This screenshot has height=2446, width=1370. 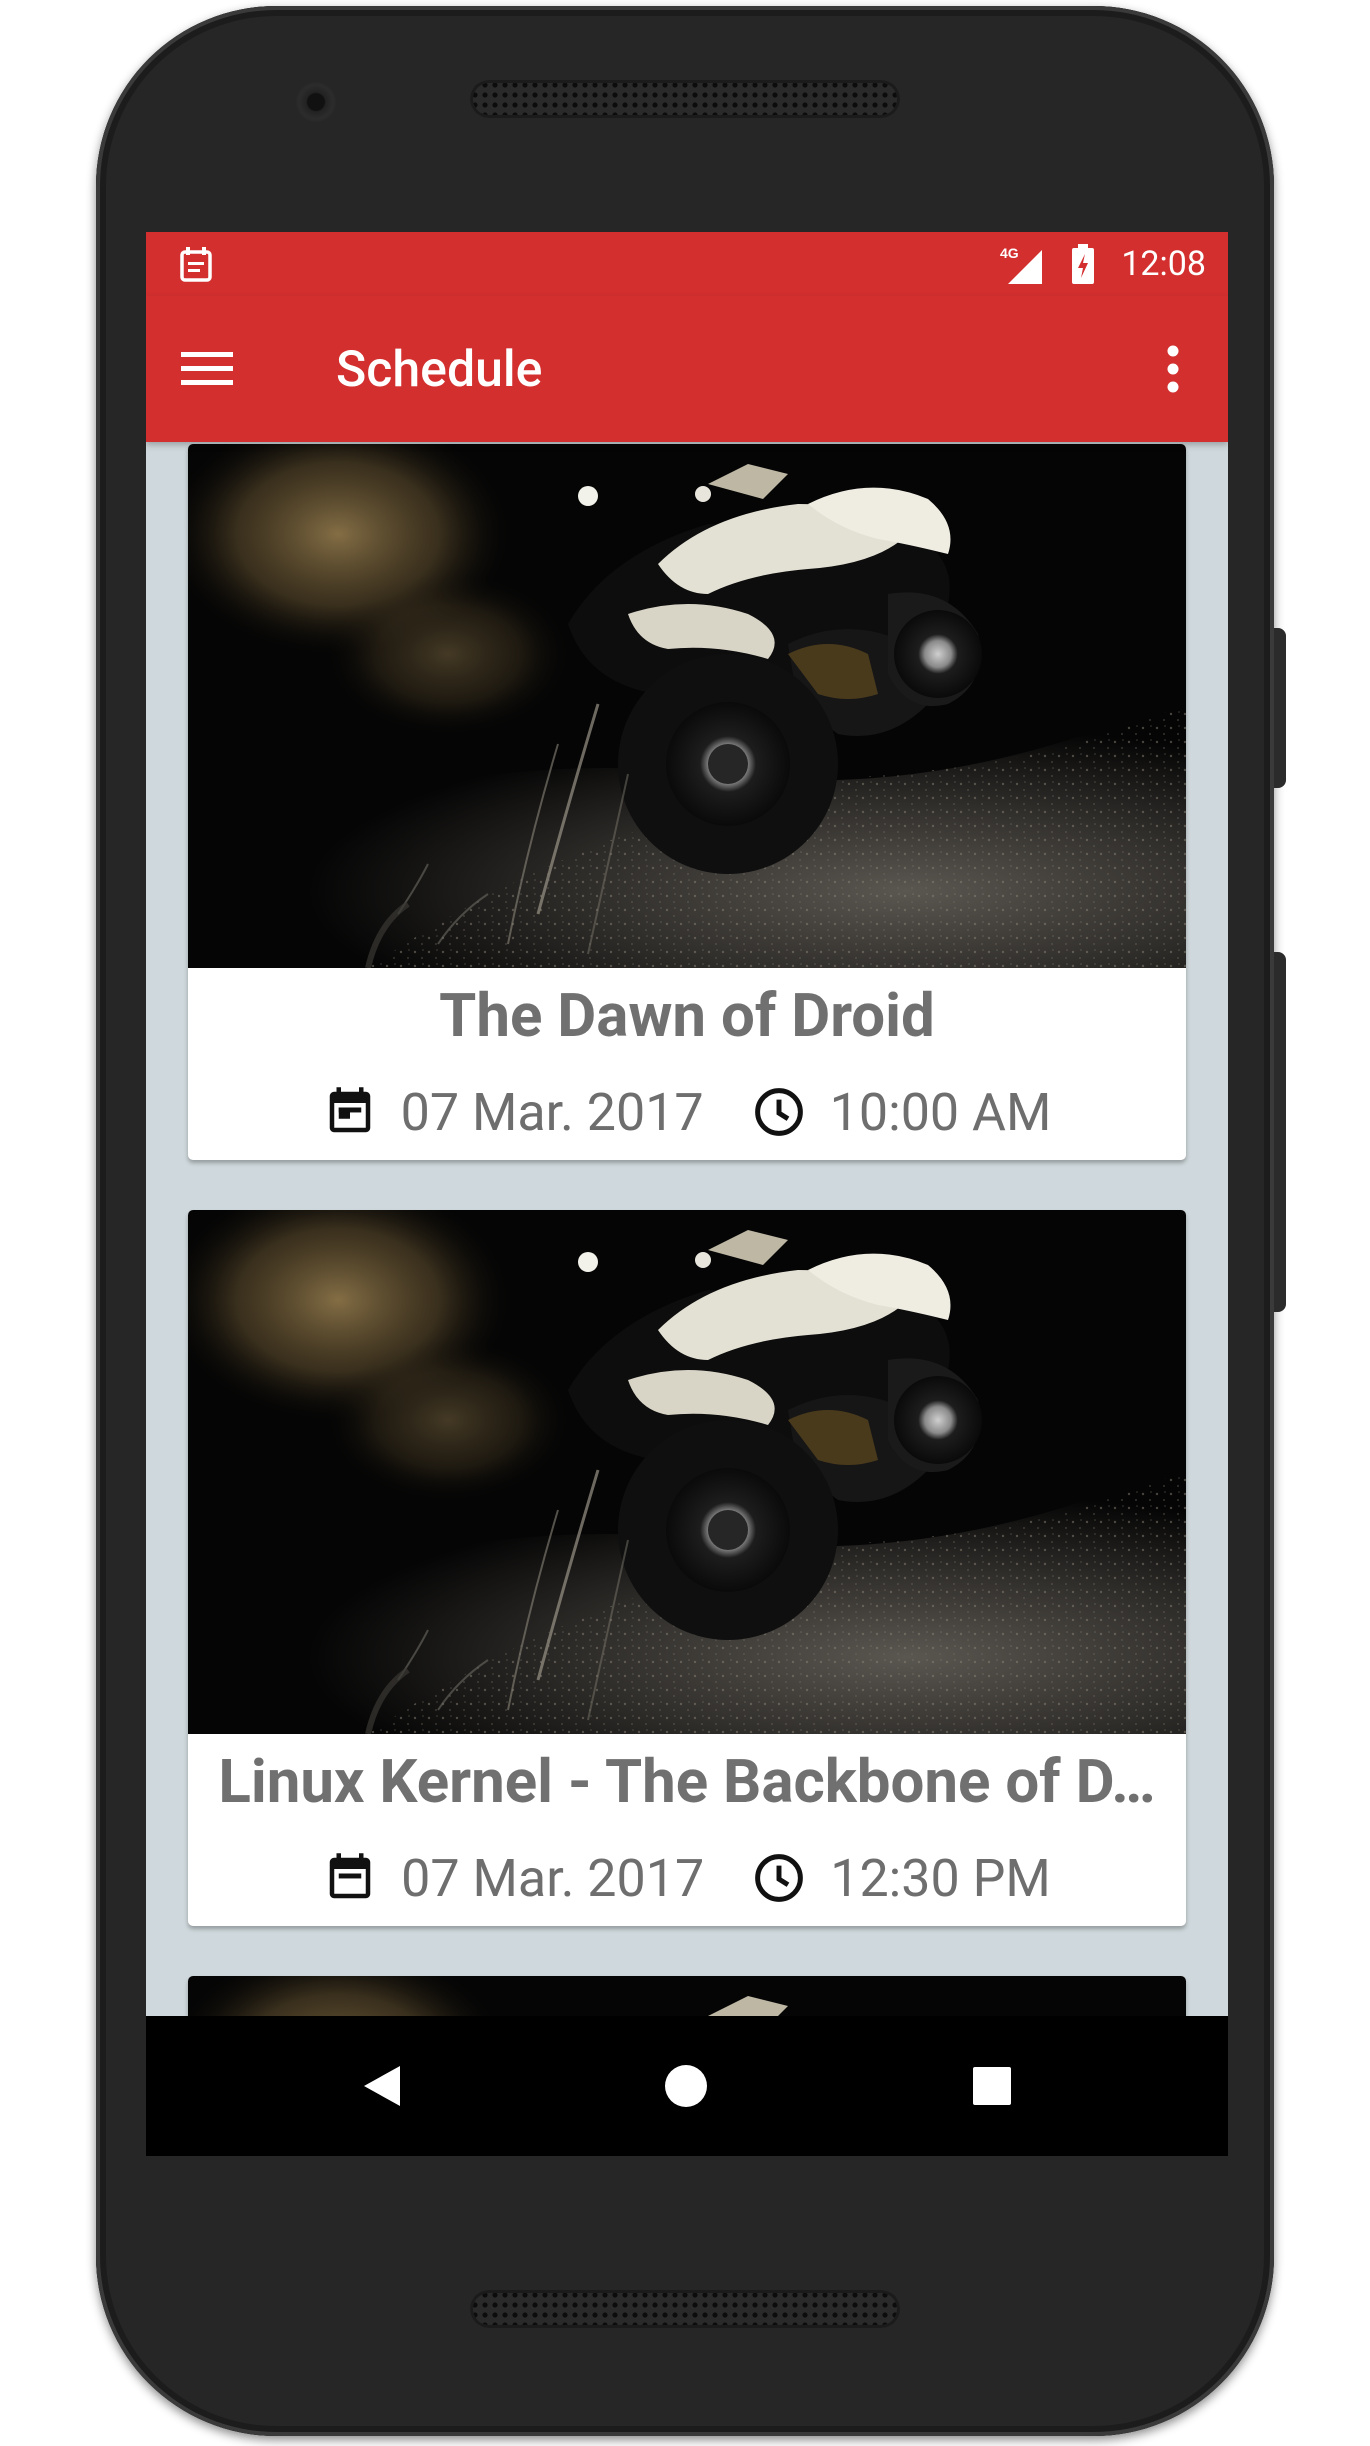 I want to click on signal-4g-icon: 4G, so click(x=1021, y=264).